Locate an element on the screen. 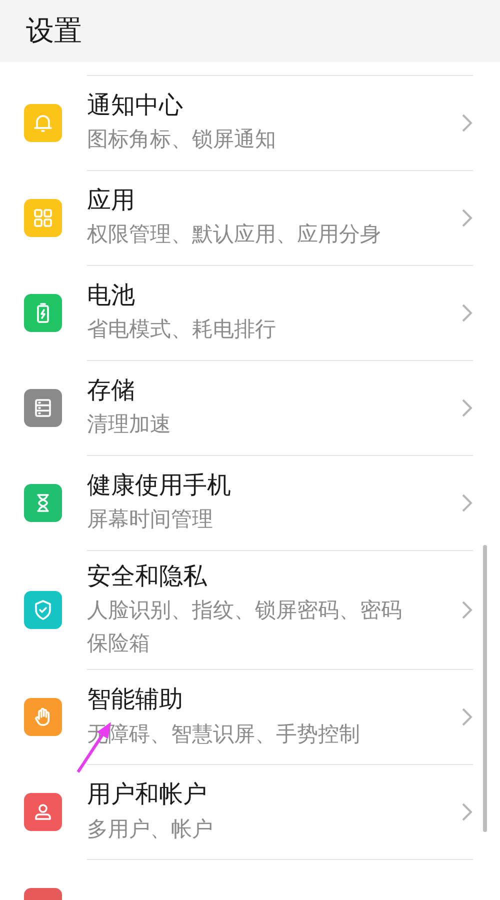 This screenshot has width=500, height=900. item-subtitle: 省电模式、耗电排行 is located at coordinates (182, 330).